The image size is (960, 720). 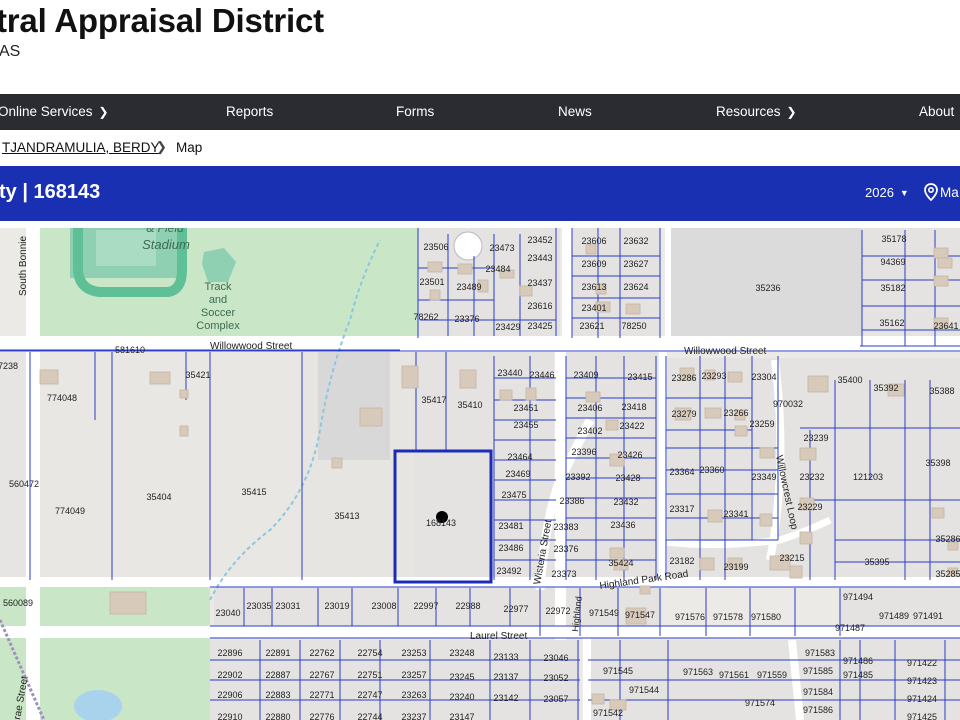 I want to click on parcel-label: 23464, so click(x=519, y=457).